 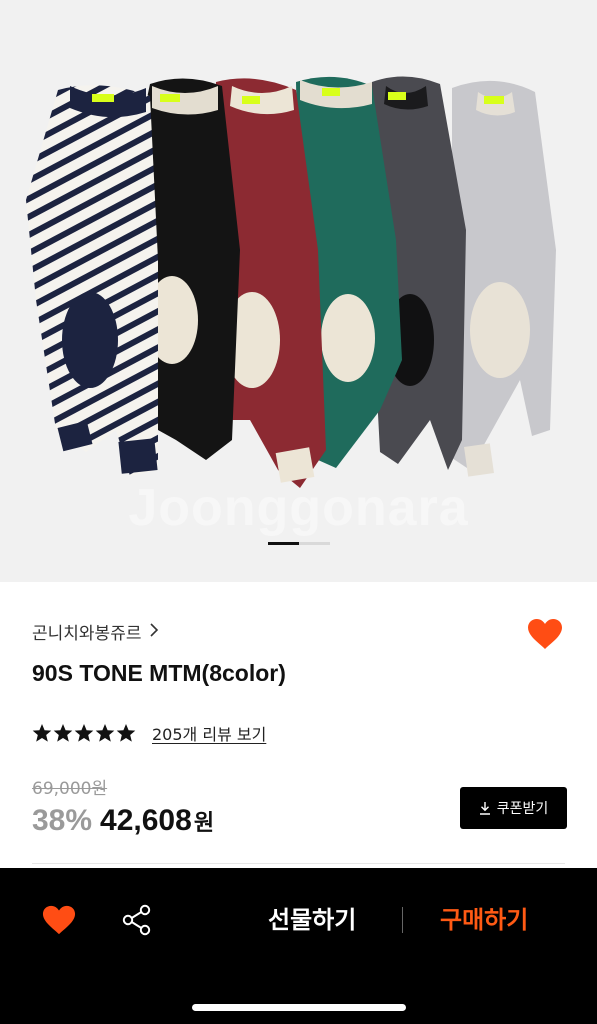 What do you see at coordinates (298, 508) in the screenshot?
I see `watermark: Joonggonara` at bounding box center [298, 508].